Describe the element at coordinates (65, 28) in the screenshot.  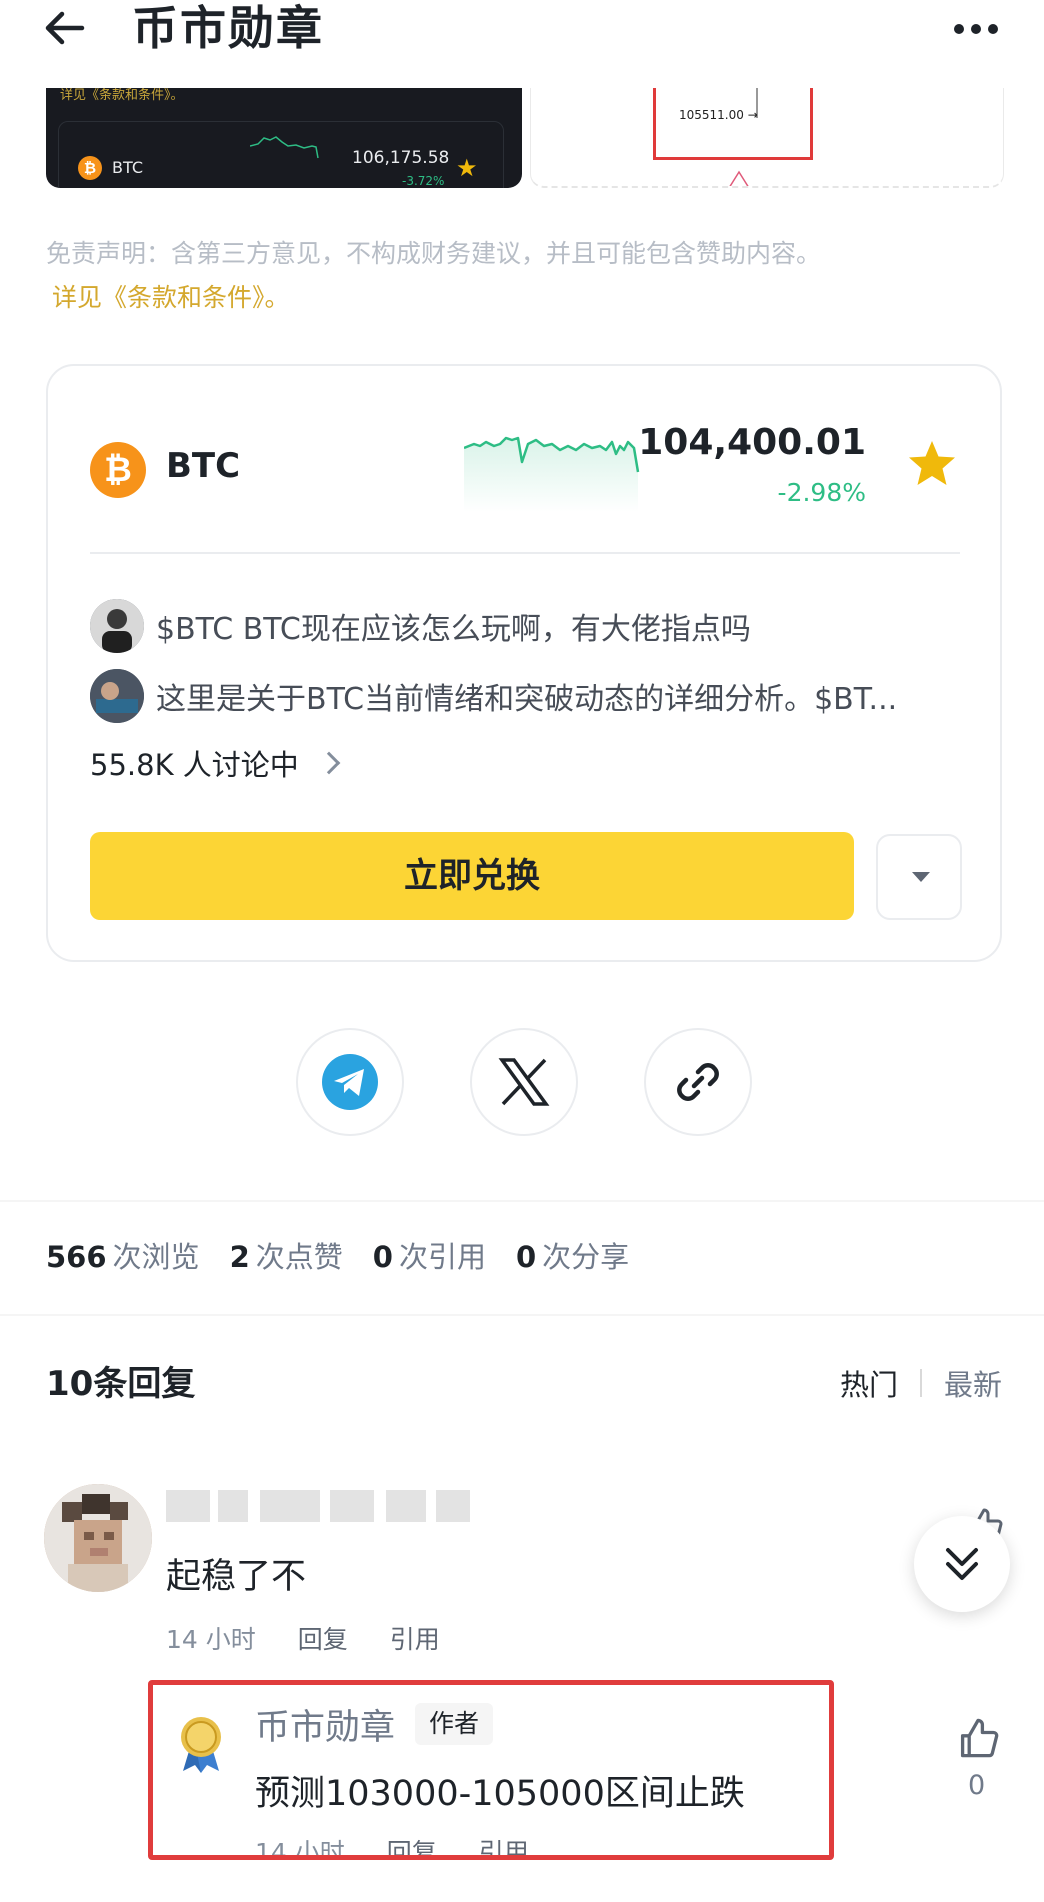
I see `arrow-left-icon` at that location.